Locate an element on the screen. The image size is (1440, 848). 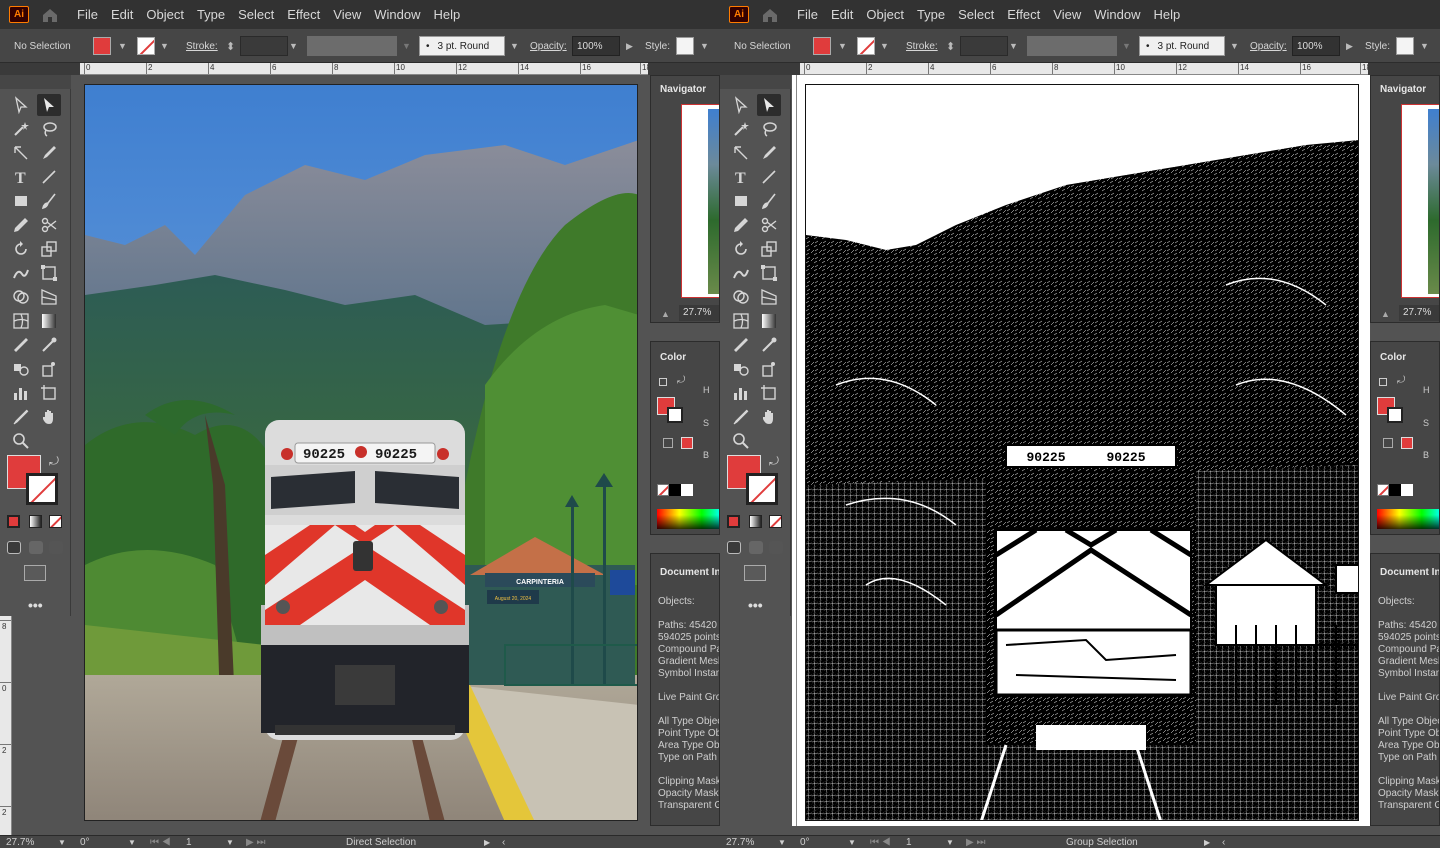
paintbrush-icon is located at coordinates (769, 201).